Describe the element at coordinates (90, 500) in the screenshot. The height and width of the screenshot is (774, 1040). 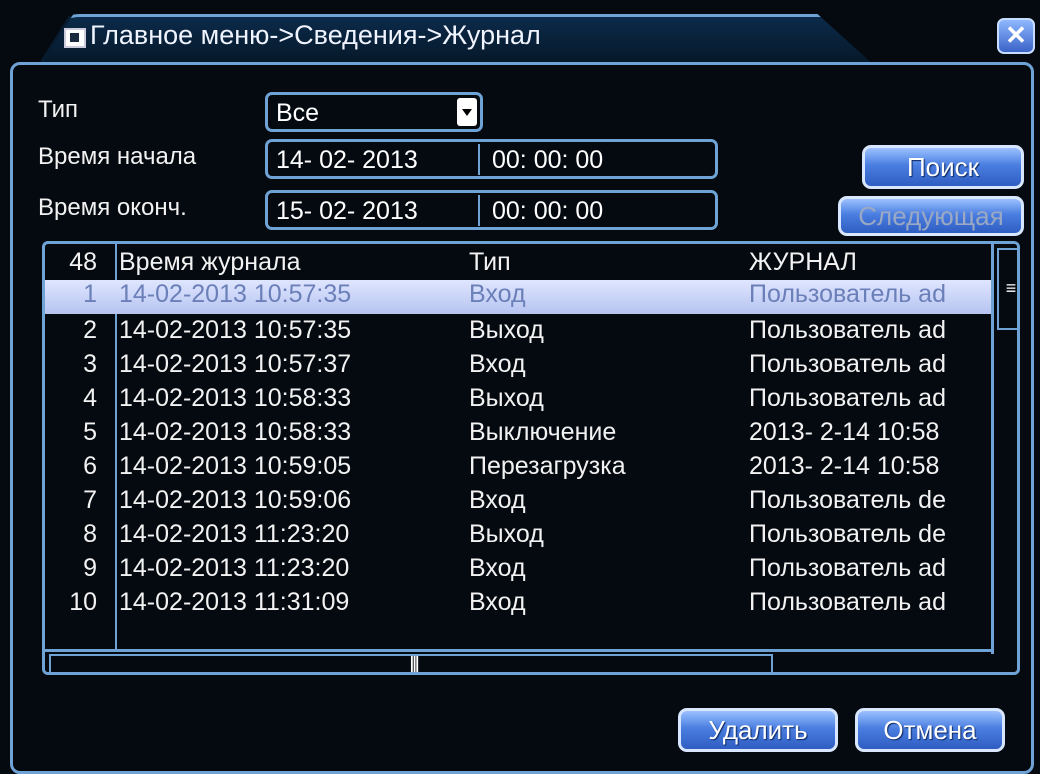
I see `row-number: 7` at that location.